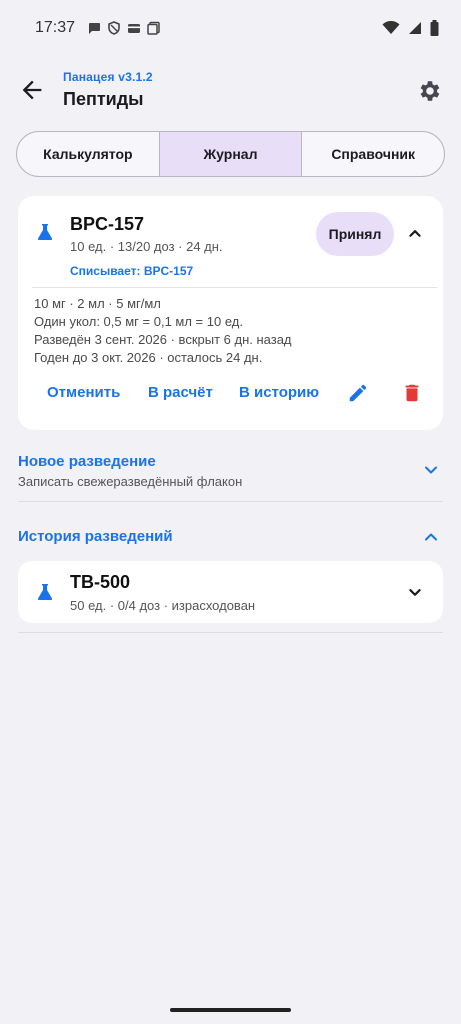 This screenshot has width=461, height=1024. Describe the element at coordinates (130, 481) in the screenshot. I see `new-dilution-subtitle: Записать свежеразведённый флакон` at that location.